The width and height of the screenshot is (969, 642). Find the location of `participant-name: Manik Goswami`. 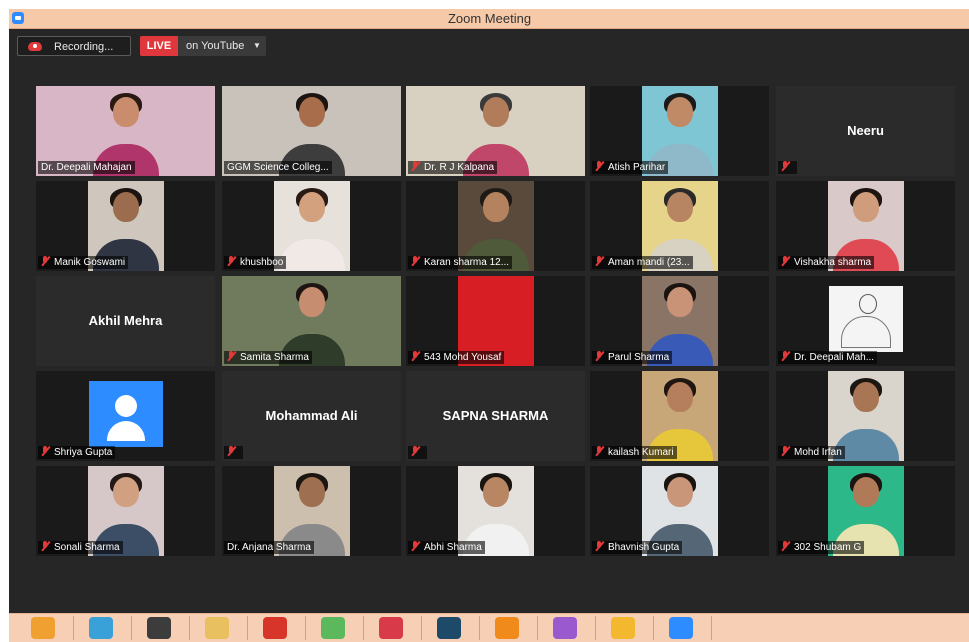

participant-name: Manik Goswami is located at coordinates (90, 262).